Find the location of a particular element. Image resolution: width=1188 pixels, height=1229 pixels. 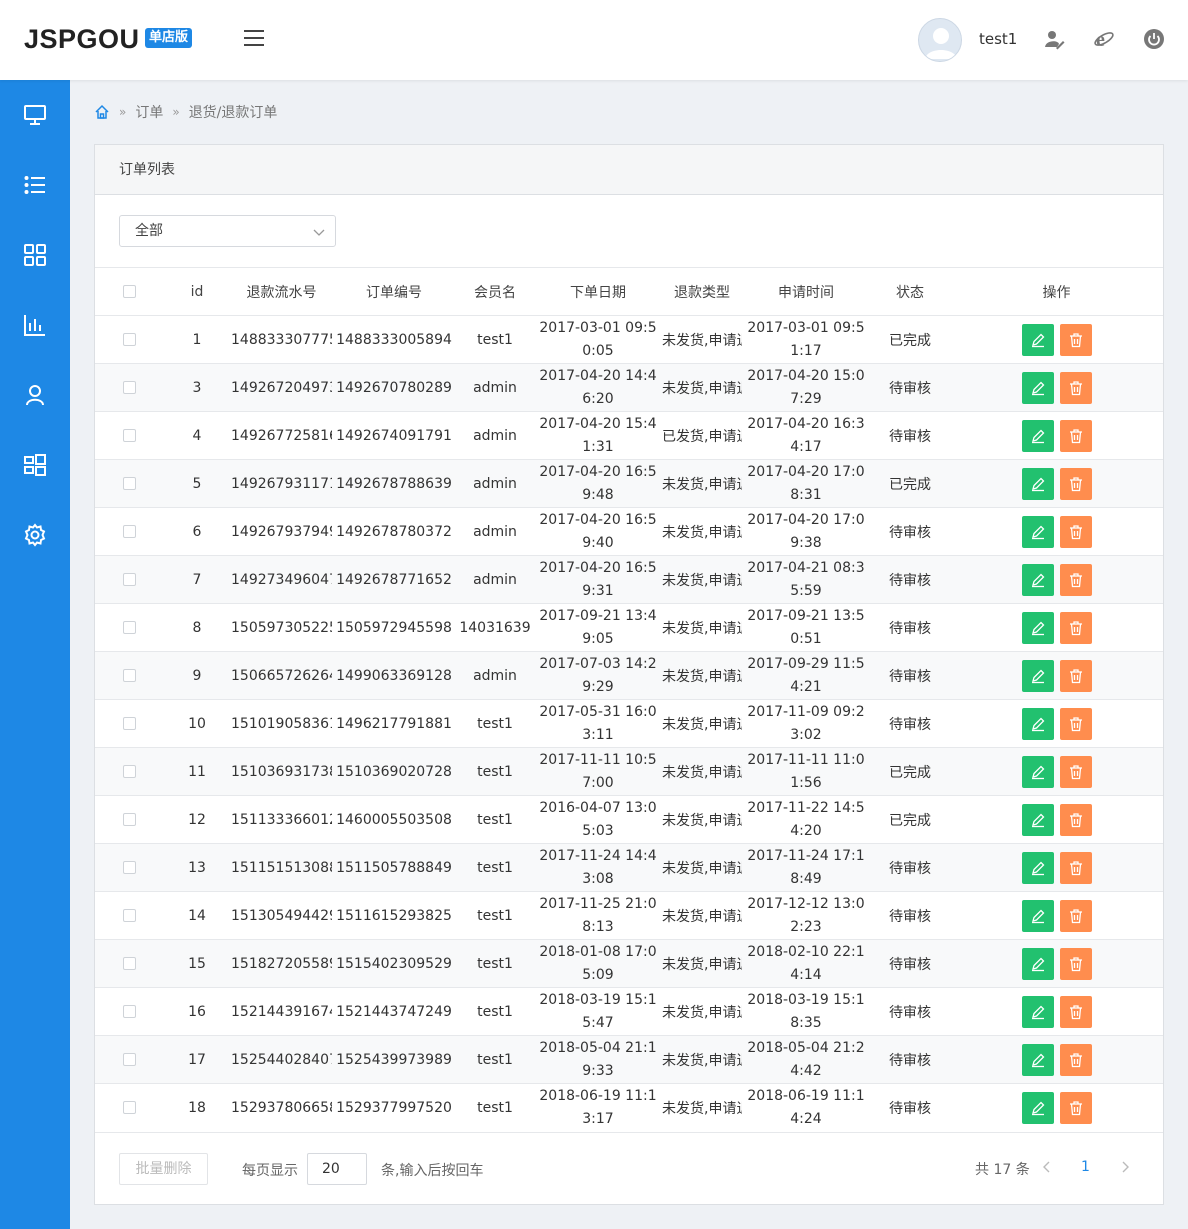

sidebar-item-settings is located at coordinates (35, 535).